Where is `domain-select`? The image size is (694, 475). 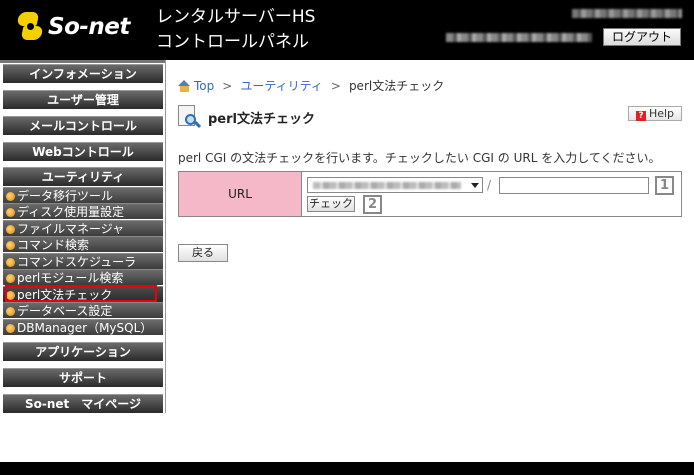 domain-select is located at coordinates (395, 185).